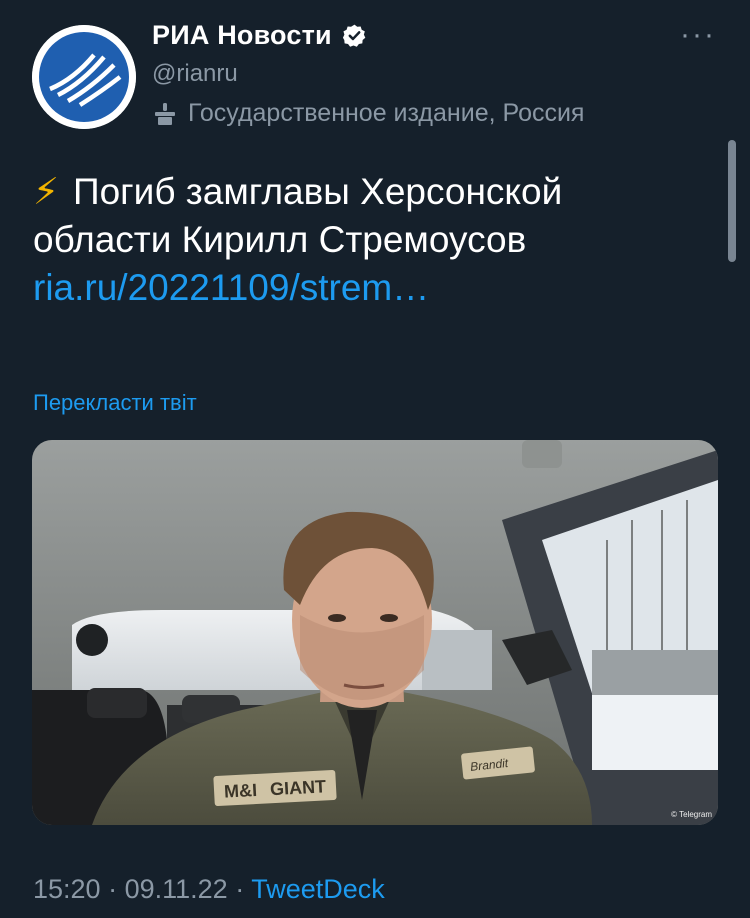 Image resolution: width=750 pixels, height=918 pixels. What do you see at coordinates (386, 113) in the screenshot?
I see `state-media-label-text: Государственное издание, Россия` at bounding box center [386, 113].